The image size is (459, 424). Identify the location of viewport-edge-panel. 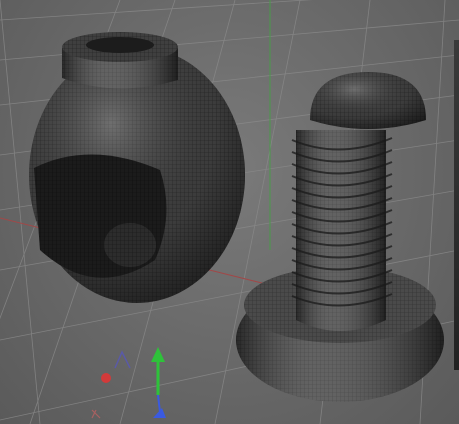
(456, 205).